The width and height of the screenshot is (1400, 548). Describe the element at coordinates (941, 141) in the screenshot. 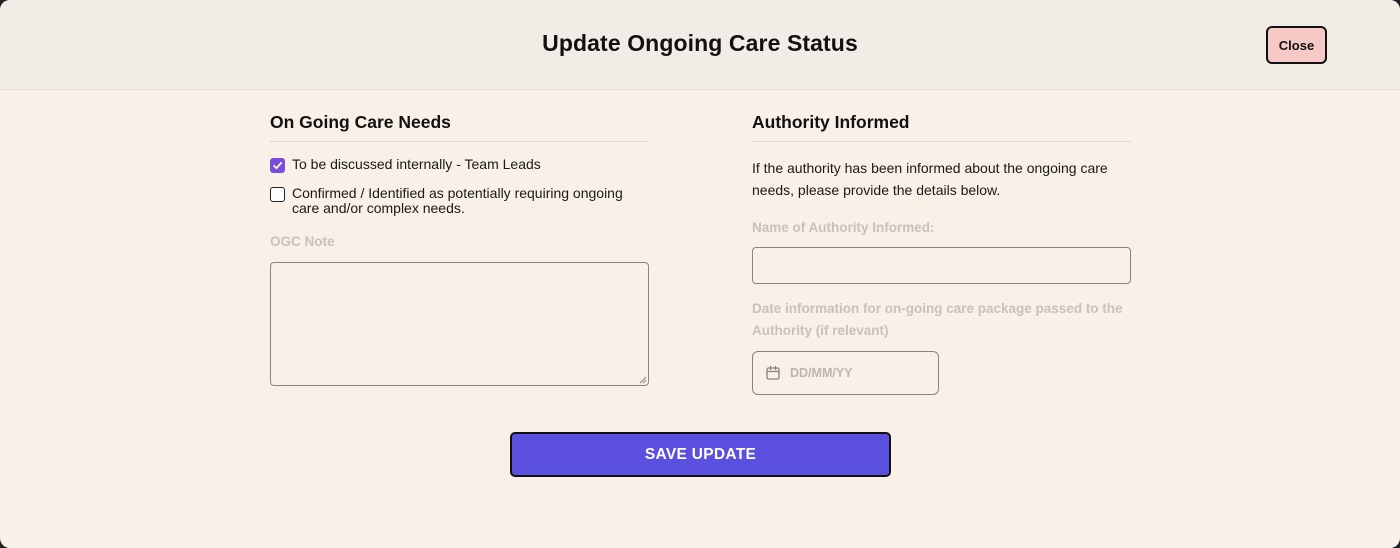

I see `authority-divider` at that location.